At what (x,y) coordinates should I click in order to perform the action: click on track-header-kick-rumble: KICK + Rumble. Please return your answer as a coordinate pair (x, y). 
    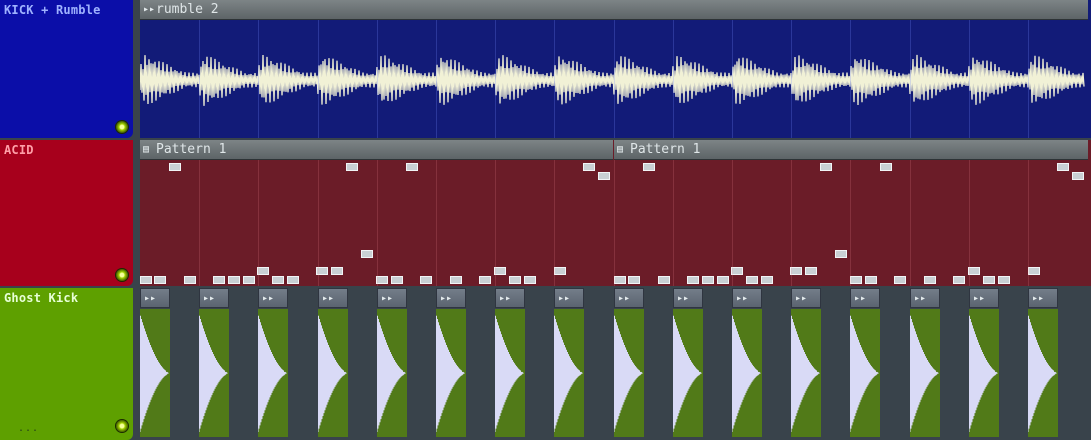
    Looking at the image, I should click on (66, 69).